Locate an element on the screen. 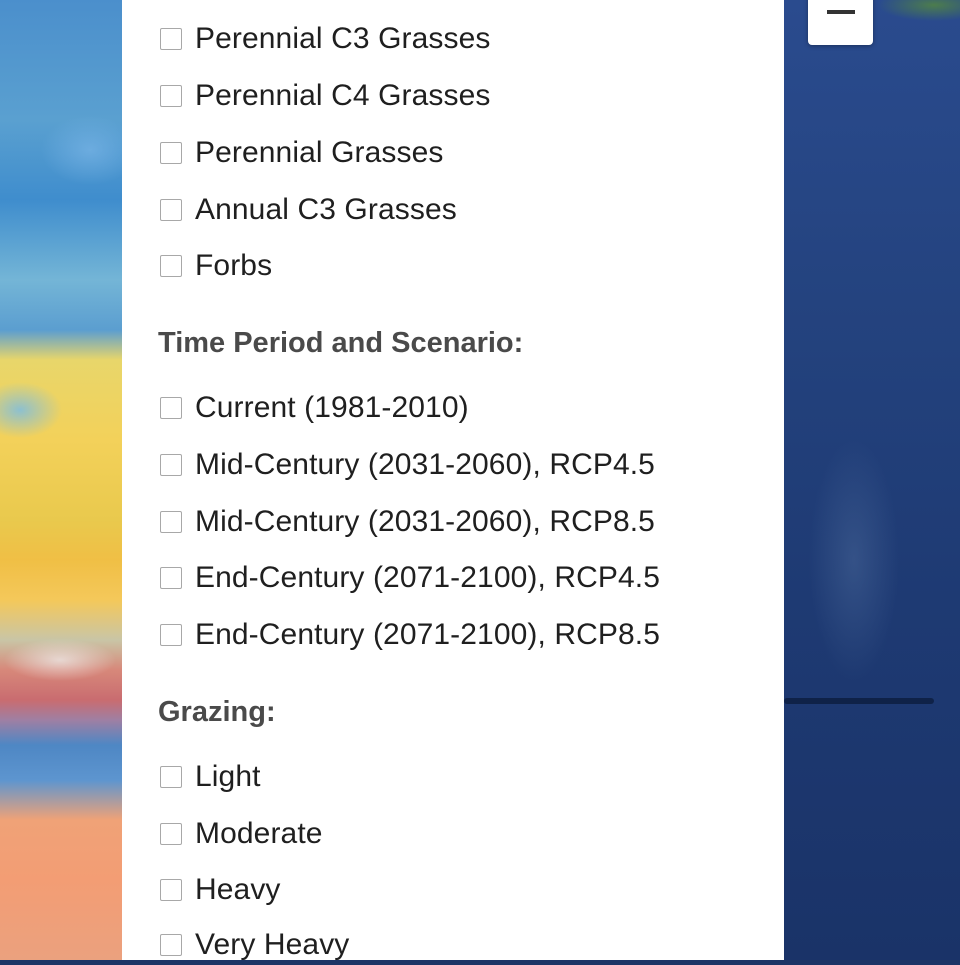  option-forbs: Forbs is located at coordinates (216, 266).